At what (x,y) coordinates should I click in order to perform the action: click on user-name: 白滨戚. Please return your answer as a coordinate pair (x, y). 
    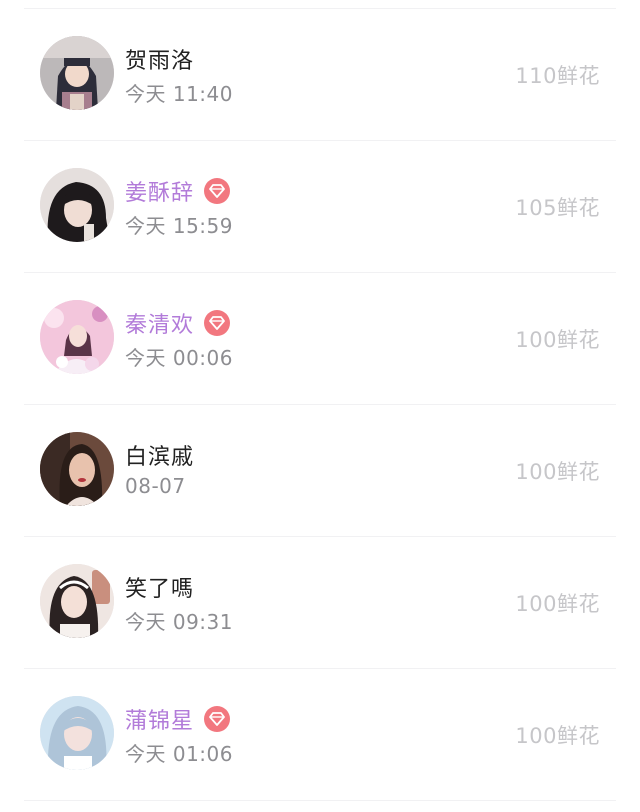
    Looking at the image, I should click on (159, 455).